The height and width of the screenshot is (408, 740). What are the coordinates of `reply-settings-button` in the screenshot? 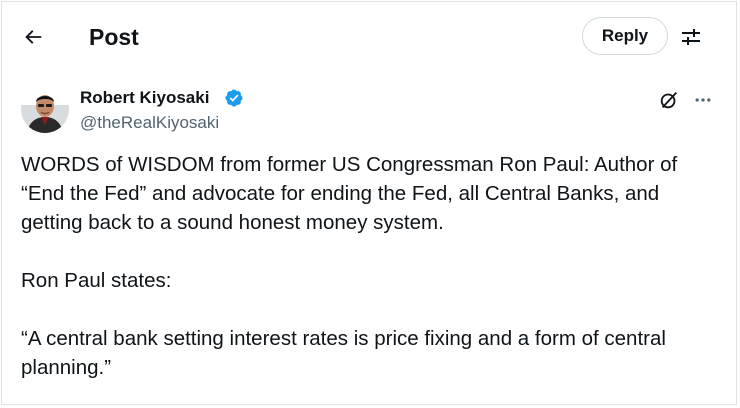 It's located at (691, 37).